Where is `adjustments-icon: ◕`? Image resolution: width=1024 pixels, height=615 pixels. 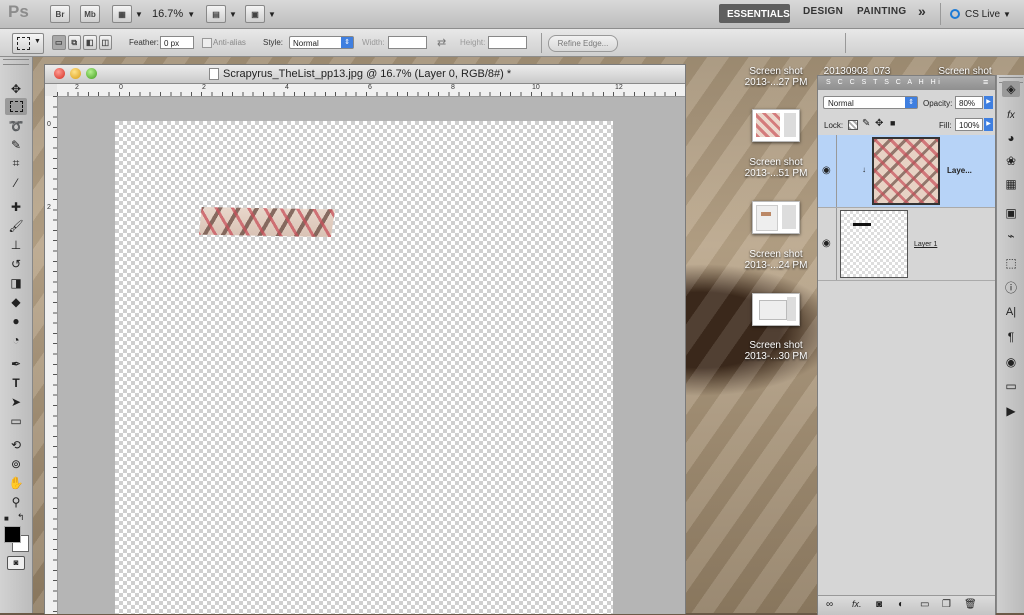 adjustments-icon: ◕ is located at coordinates (1011, 138).